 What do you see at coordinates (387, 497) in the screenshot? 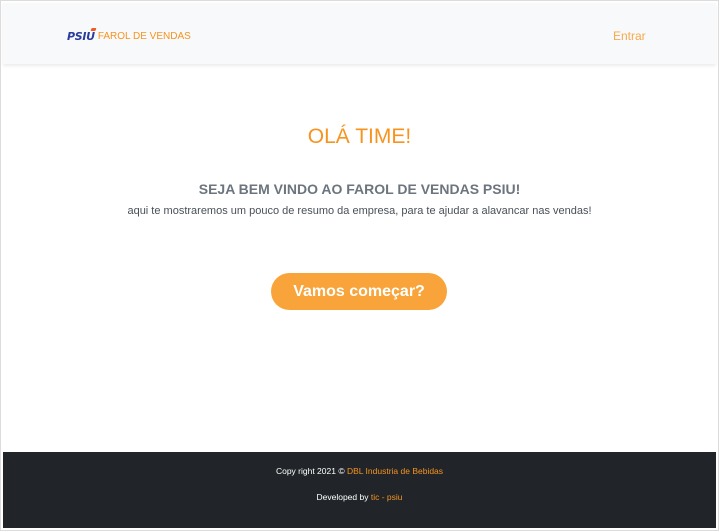
I see `developer-link: tic - psiu` at bounding box center [387, 497].